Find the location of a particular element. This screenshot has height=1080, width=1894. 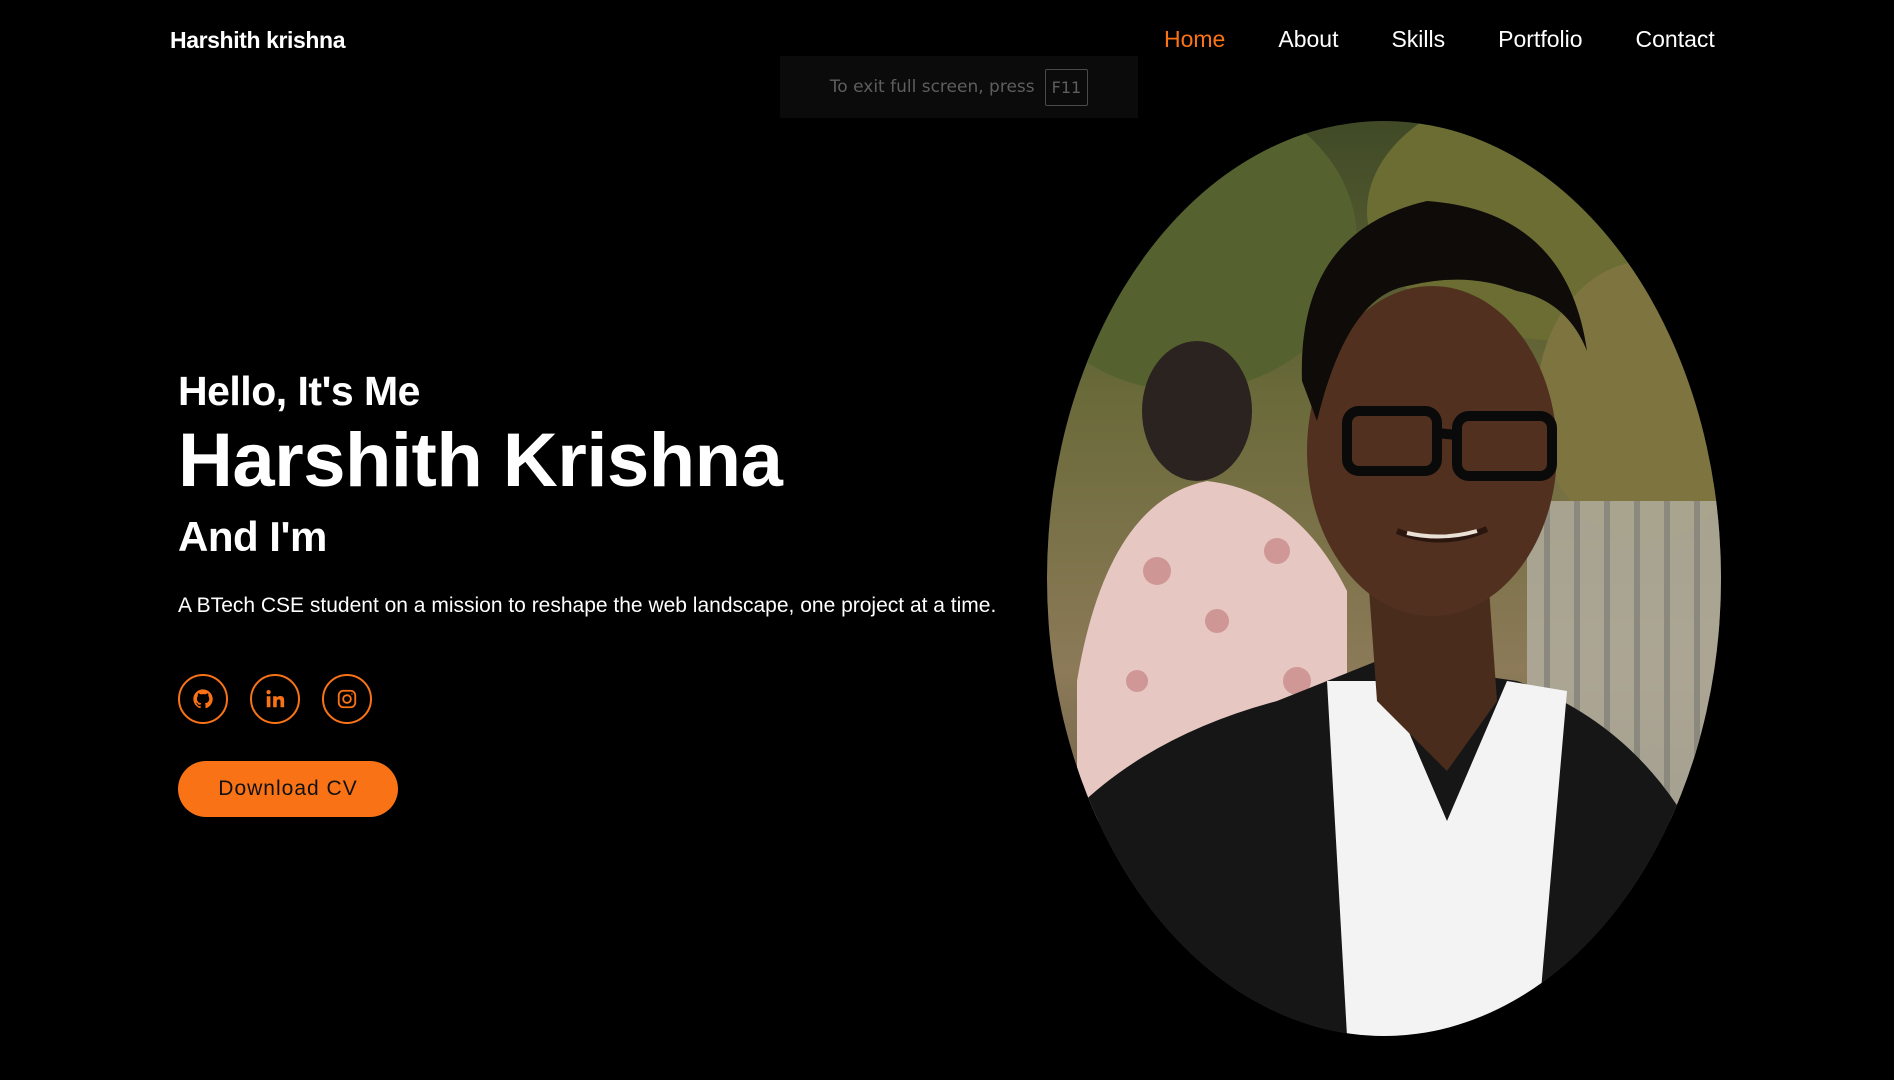

site-logo: Harshith krishna is located at coordinates (258, 40).